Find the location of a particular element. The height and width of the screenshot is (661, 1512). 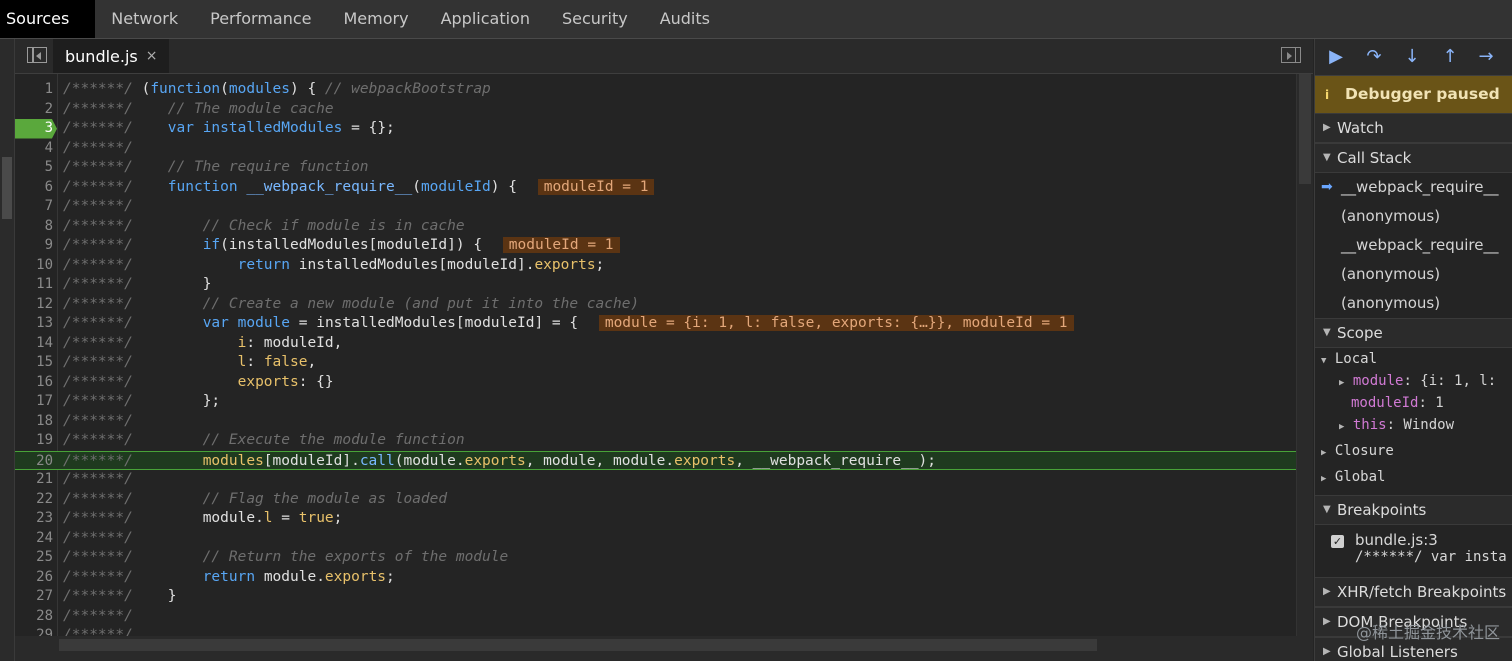

call-stack-frame: ➡ __webpack_require__ is located at coordinates (1413, 187).